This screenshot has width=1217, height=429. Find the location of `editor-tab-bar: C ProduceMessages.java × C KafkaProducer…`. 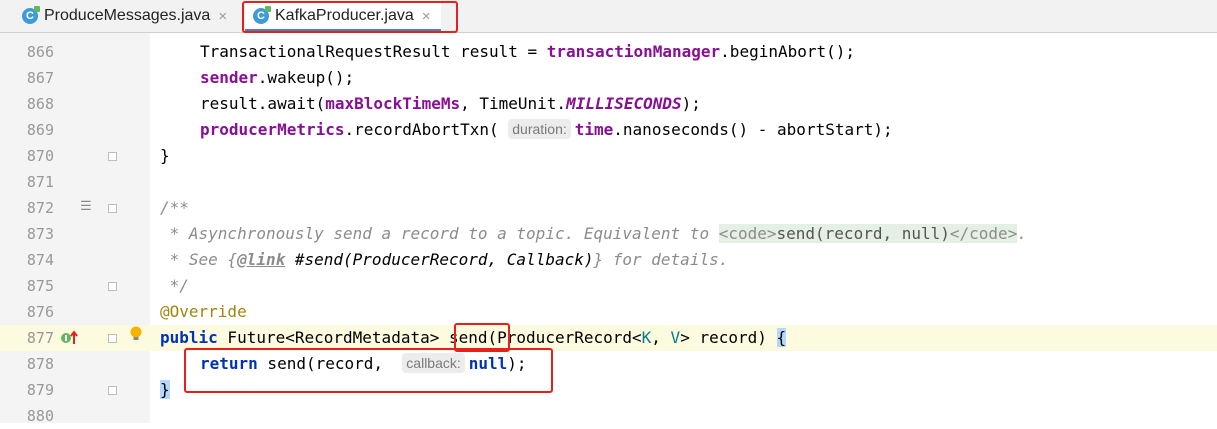

editor-tab-bar: C ProduceMessages.java × C KafkaProducer… is located at coordinates (608, 16).